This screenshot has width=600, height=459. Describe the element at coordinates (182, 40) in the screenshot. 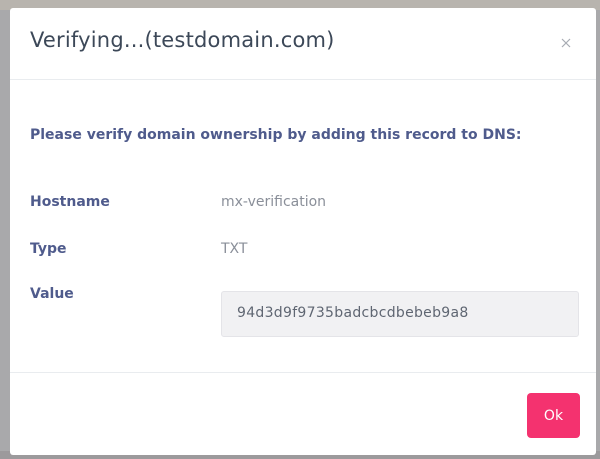

I see `modal-title: Verifying...(testdomain.com)` at that location.